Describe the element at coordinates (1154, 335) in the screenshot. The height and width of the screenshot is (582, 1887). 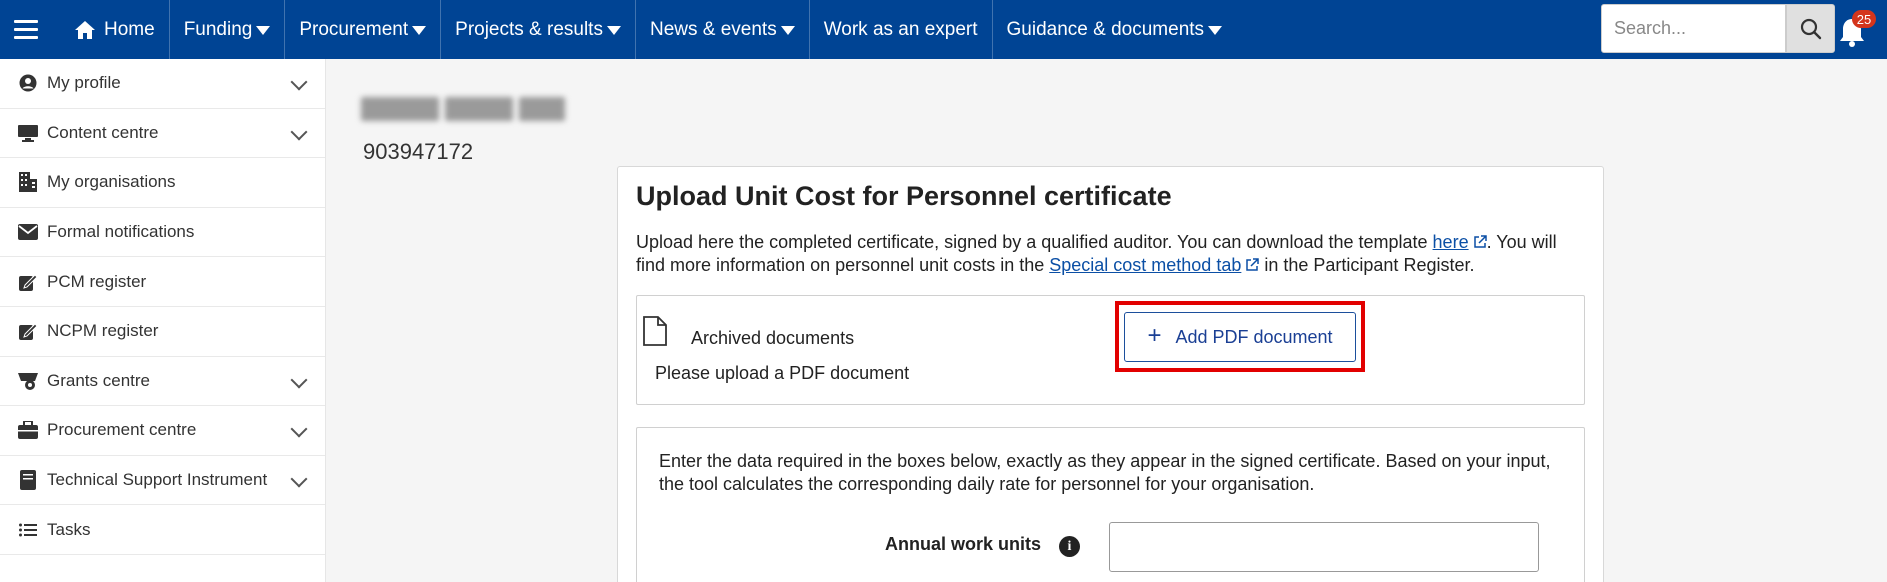
I see `plus-icon: +` at that location.